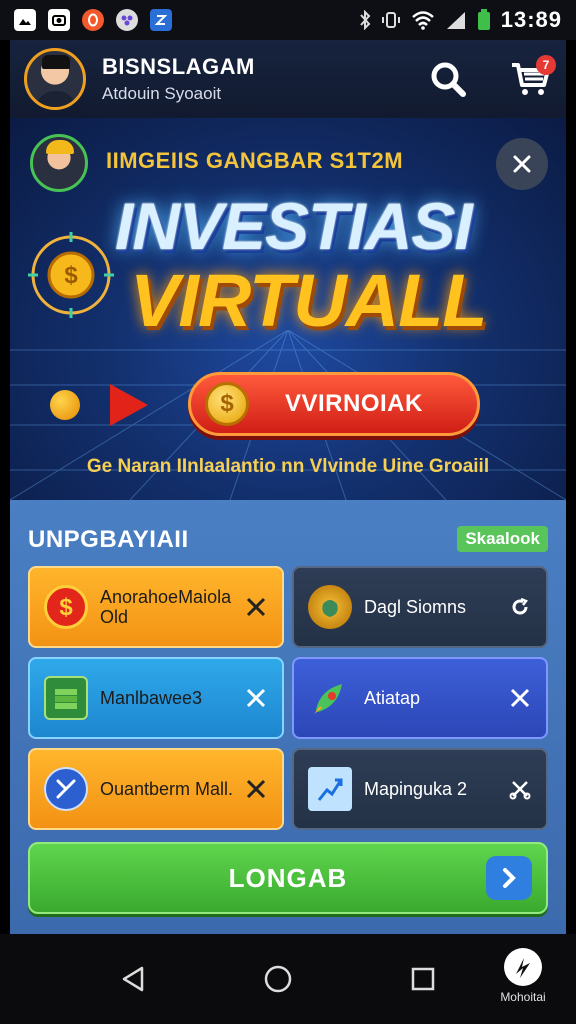 The height and width of the screenshot is (1024, 576). I want to click on gold-bag-icon, so click(330, 607).